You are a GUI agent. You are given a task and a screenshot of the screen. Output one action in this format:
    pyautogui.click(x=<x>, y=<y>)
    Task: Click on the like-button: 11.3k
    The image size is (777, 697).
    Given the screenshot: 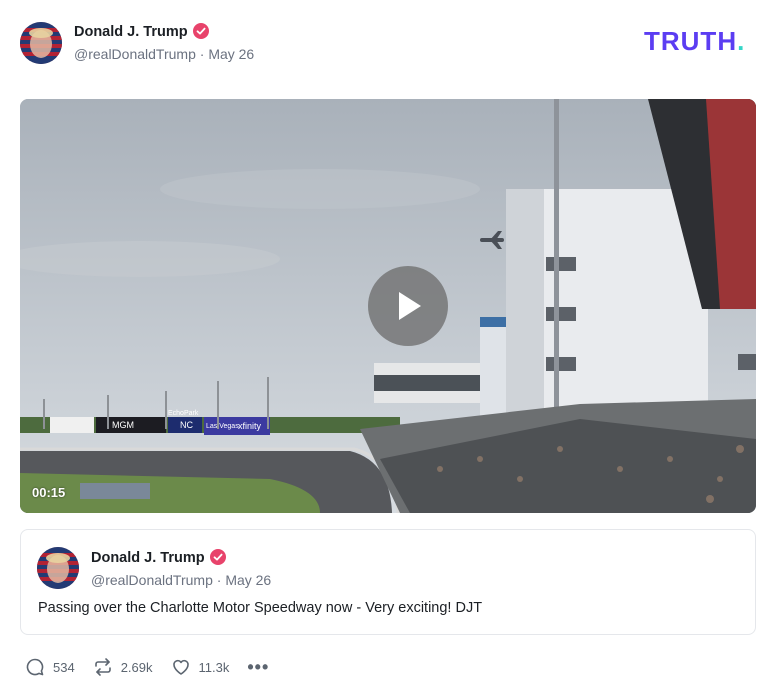 What is the action you would take?
    pyautogui.click(x=200, y=667)
    